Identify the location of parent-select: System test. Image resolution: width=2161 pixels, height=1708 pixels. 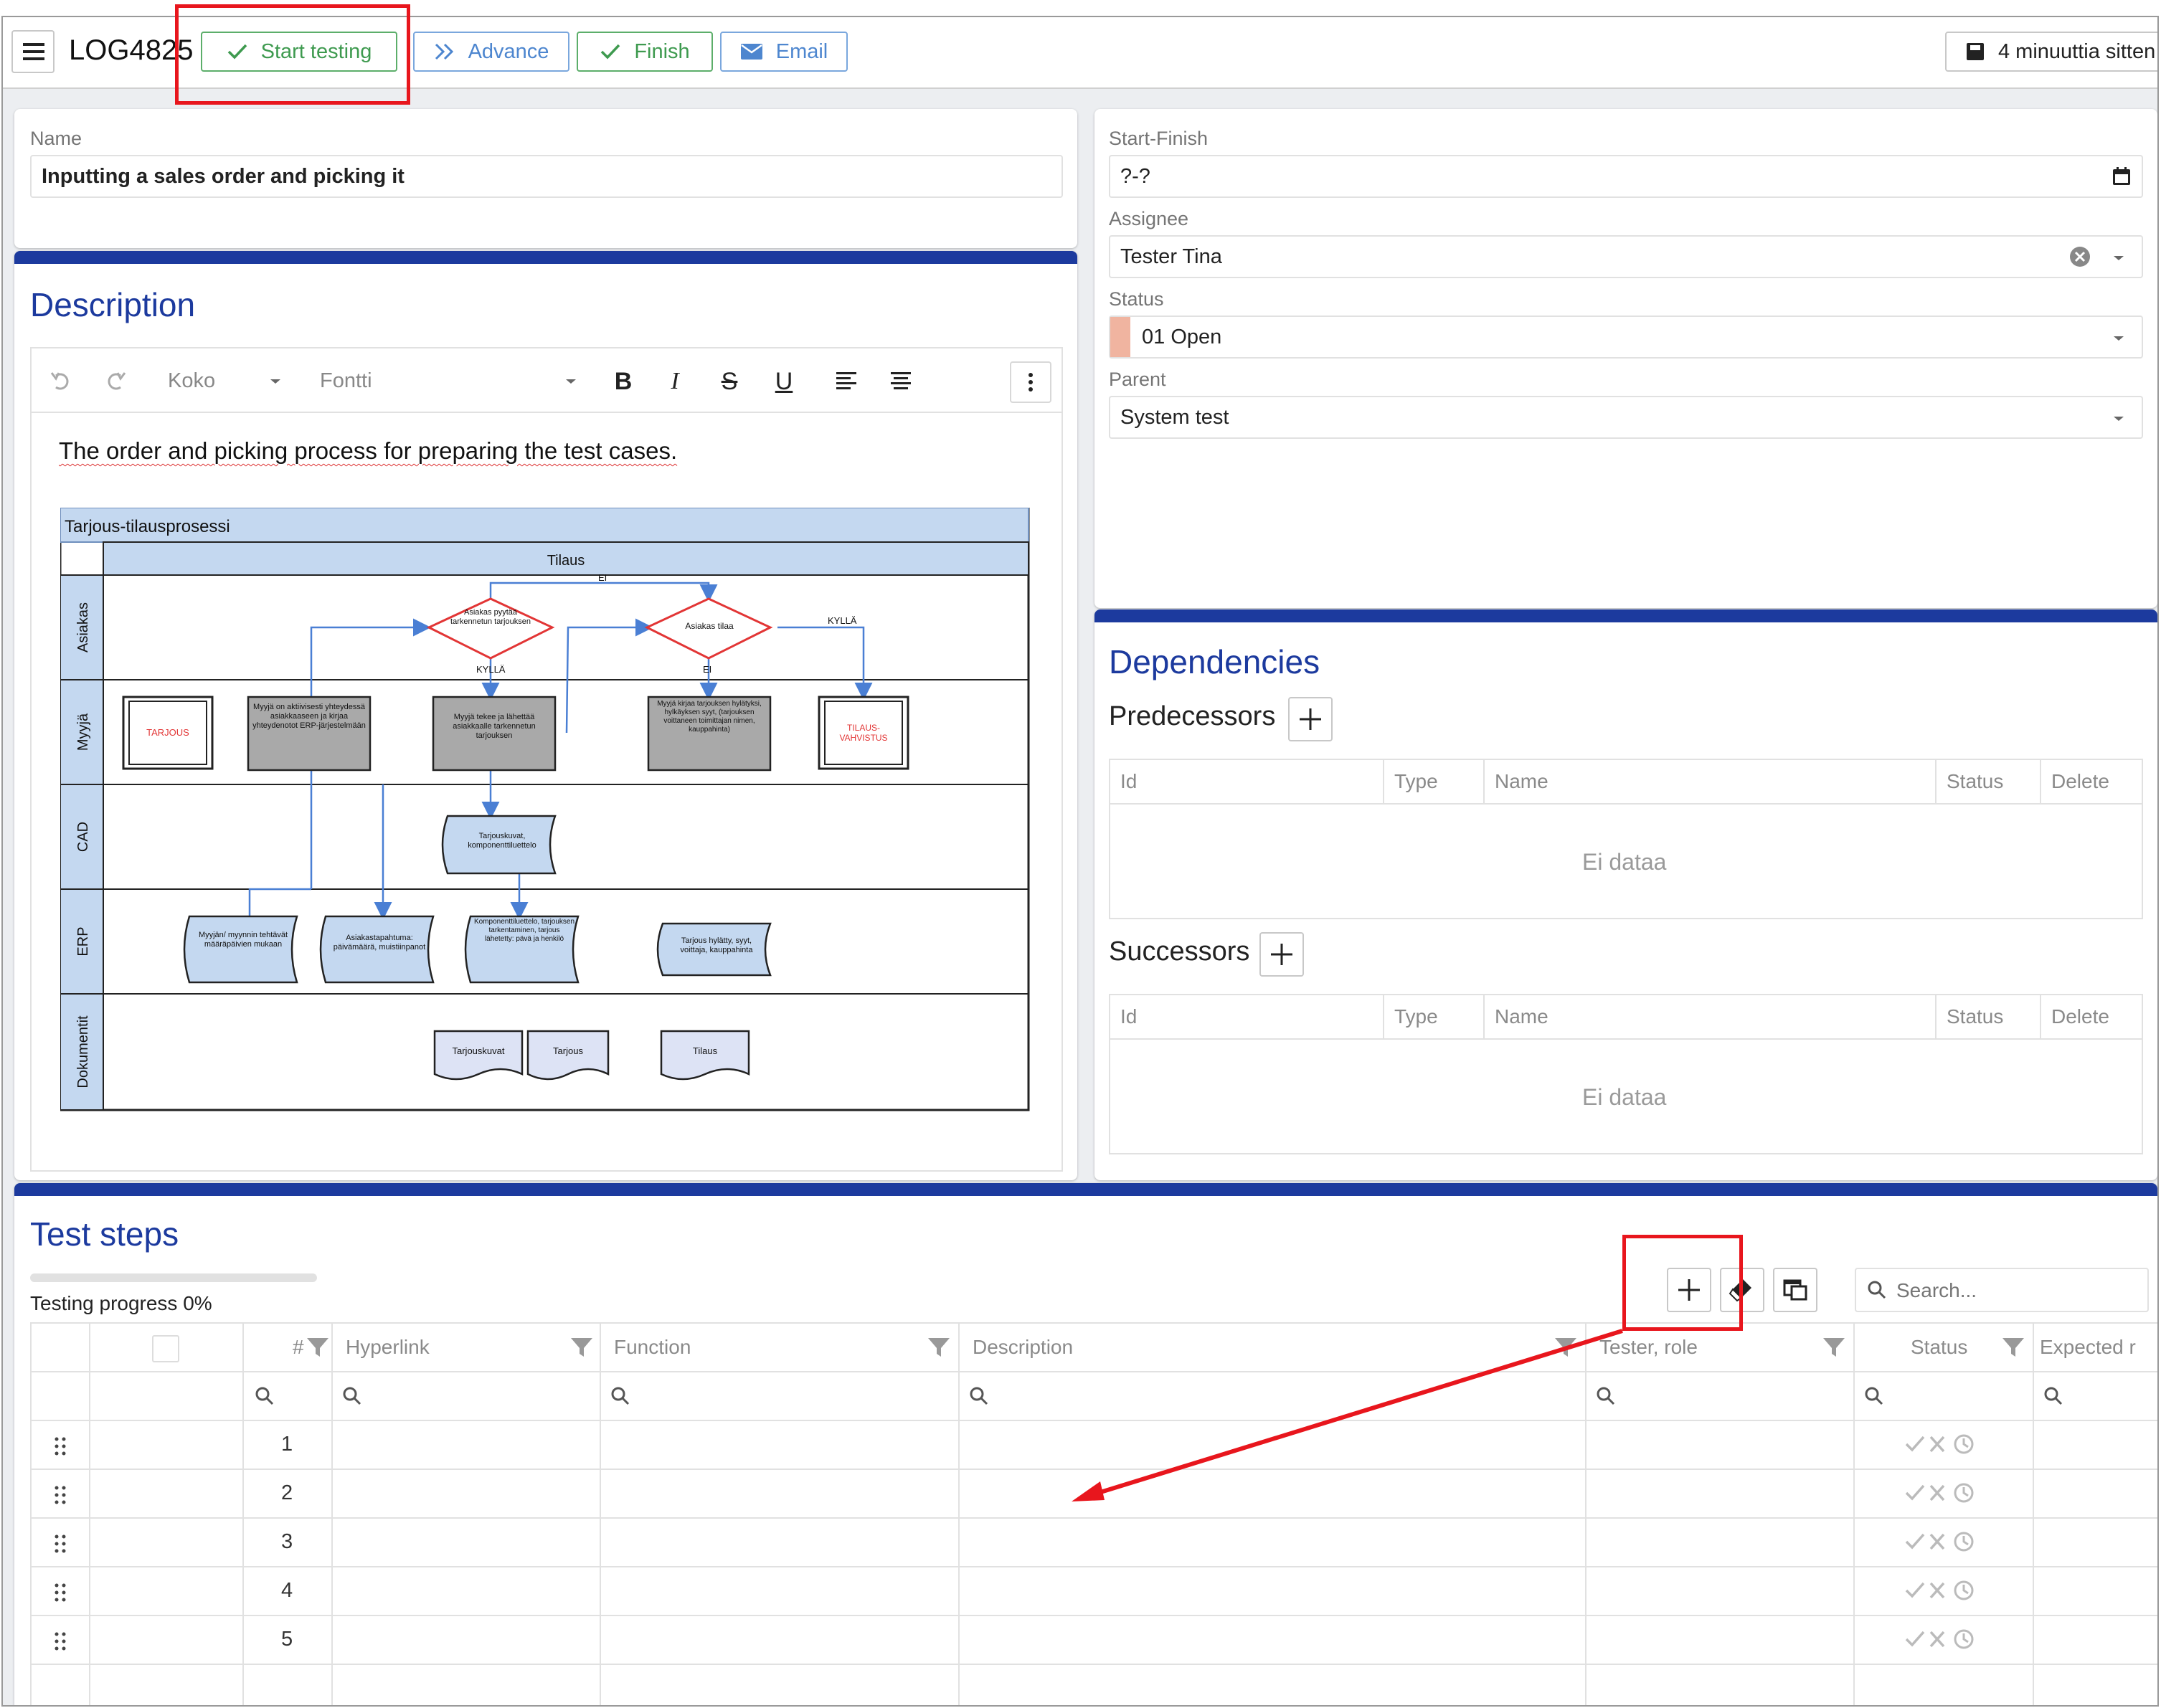
(1626, 418).